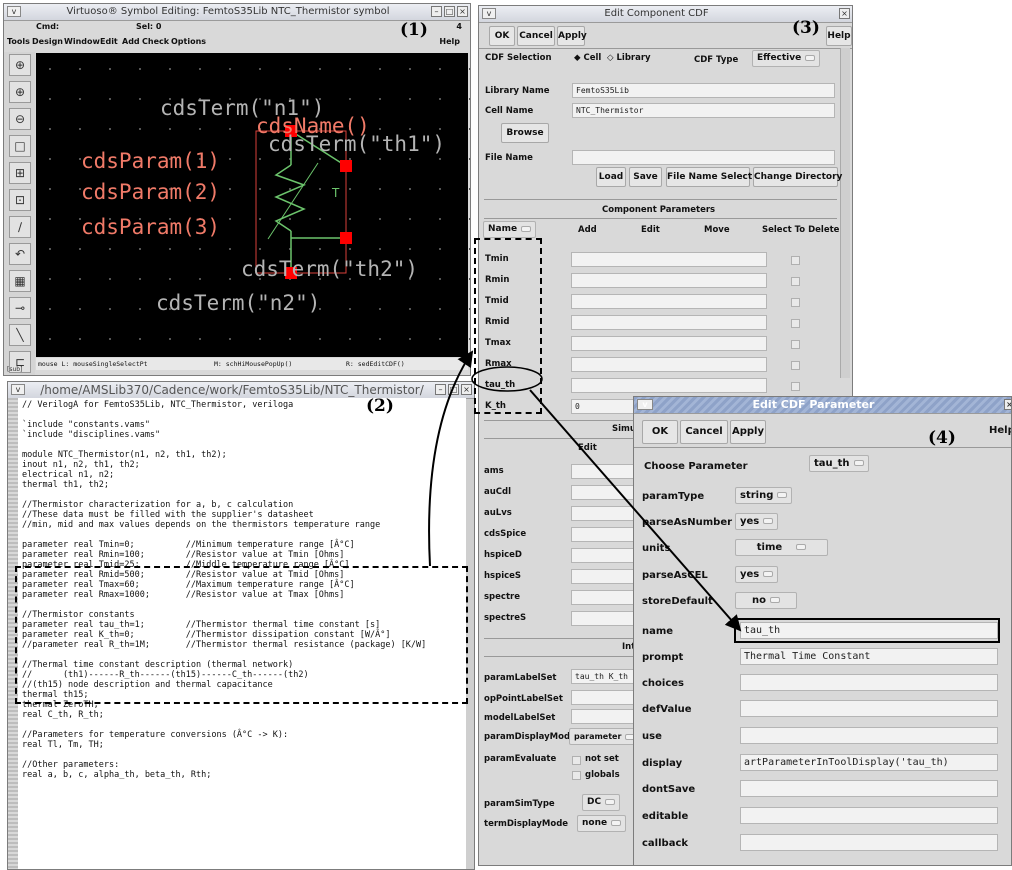 This screenshot has width=1012, height=870. Describe the element at coordinates (346, 238) in the screenshot. I see `pin-th2` at that location.